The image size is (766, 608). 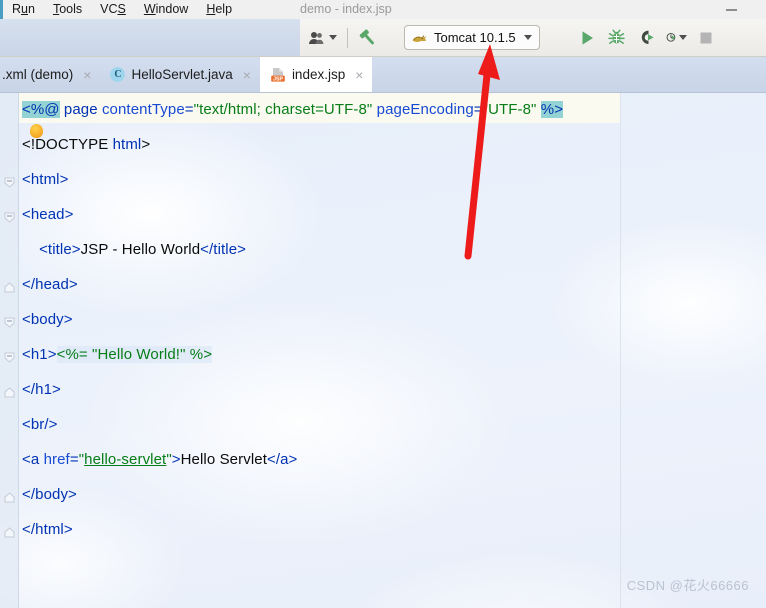 What do you see at coordinates (419, 38) in the screenshot?
I see `tomcat-cat-icon` at bounding box center [419, 38].